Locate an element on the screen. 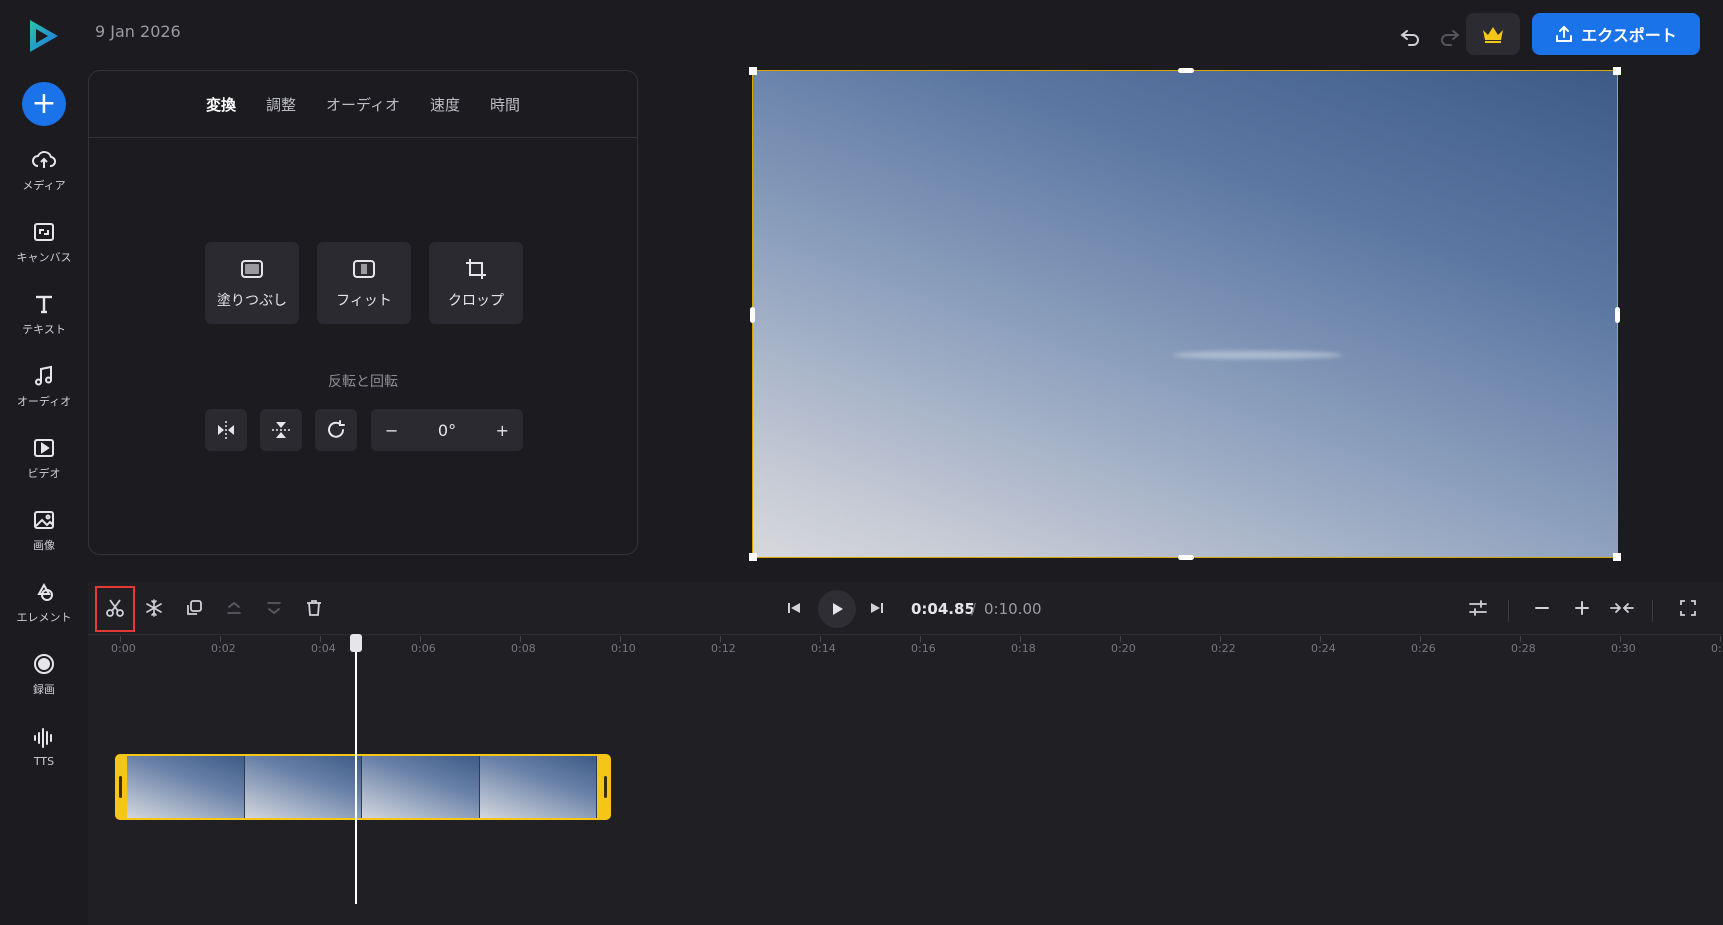 The image size is (1723, 925). sidebar-item-elements: エレメント is located at coordinates (44, 602).